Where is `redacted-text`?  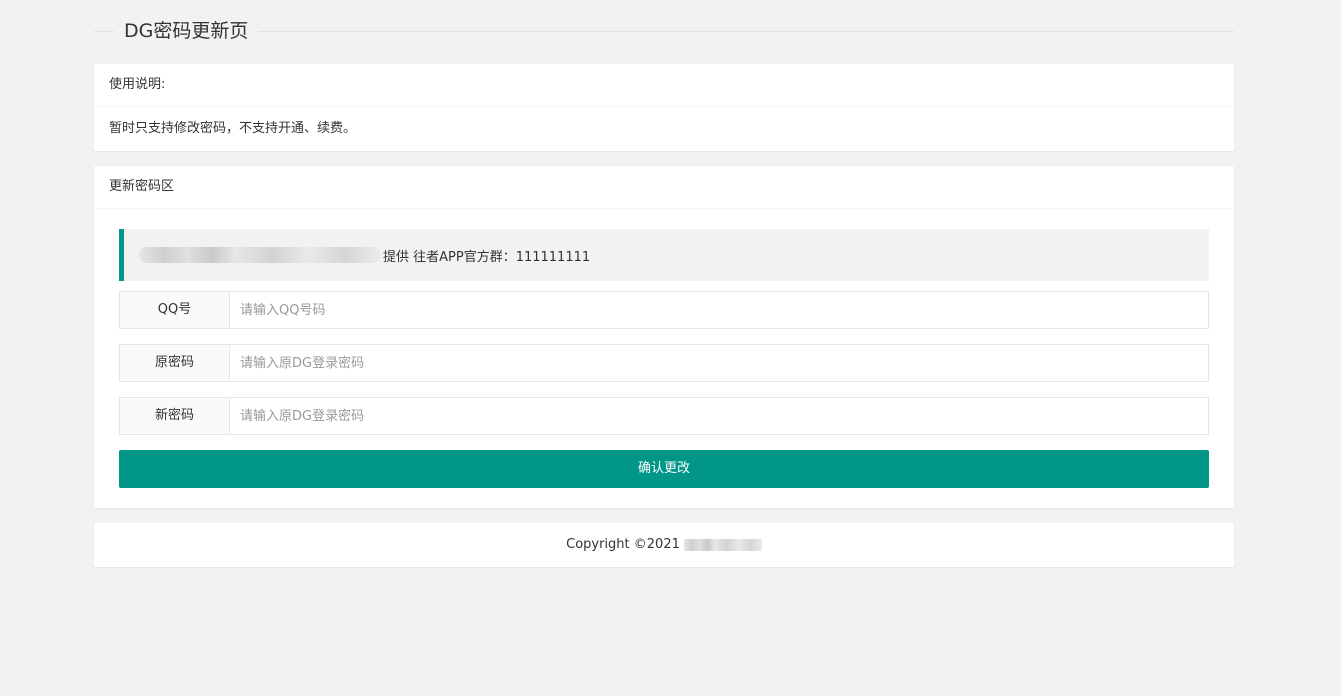 redacted-text is located at coordinates (260, 255).